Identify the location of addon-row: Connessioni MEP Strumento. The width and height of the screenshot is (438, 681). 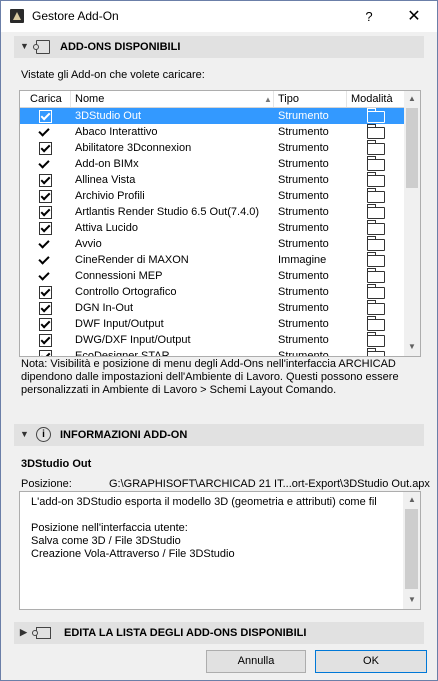
(212, 276).